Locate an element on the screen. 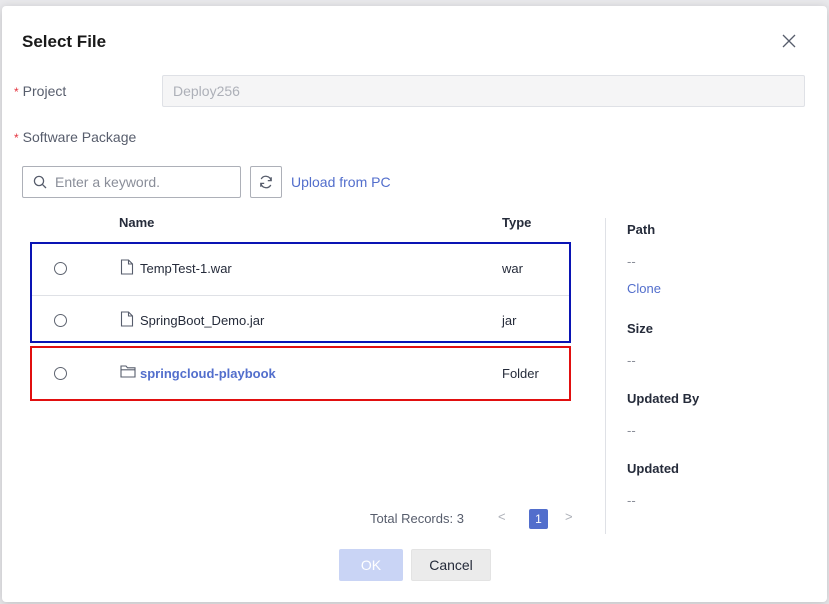  refresh-icon is located at coordinates (266, 182).